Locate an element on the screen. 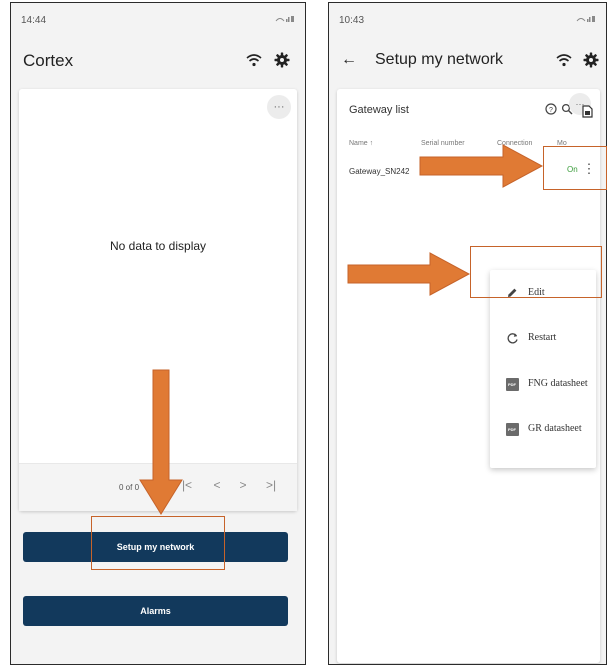 This screenshot has height=667, width=613. app-bar: Cortex is located at coordinates (158, 61).